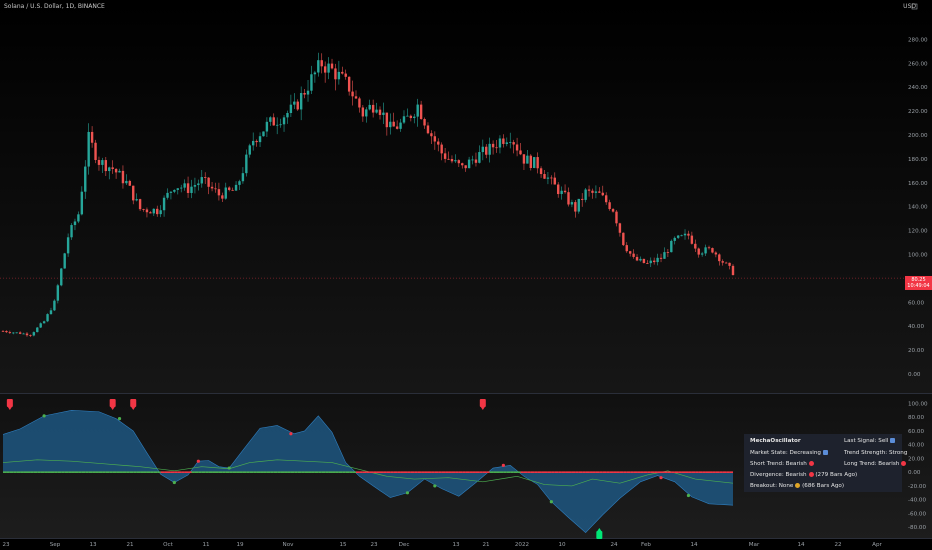  What do you see at coordinates (918, 184) in the screenshot?
I see `price-axis-tick: 160.00` at bounding box center [918, 184].